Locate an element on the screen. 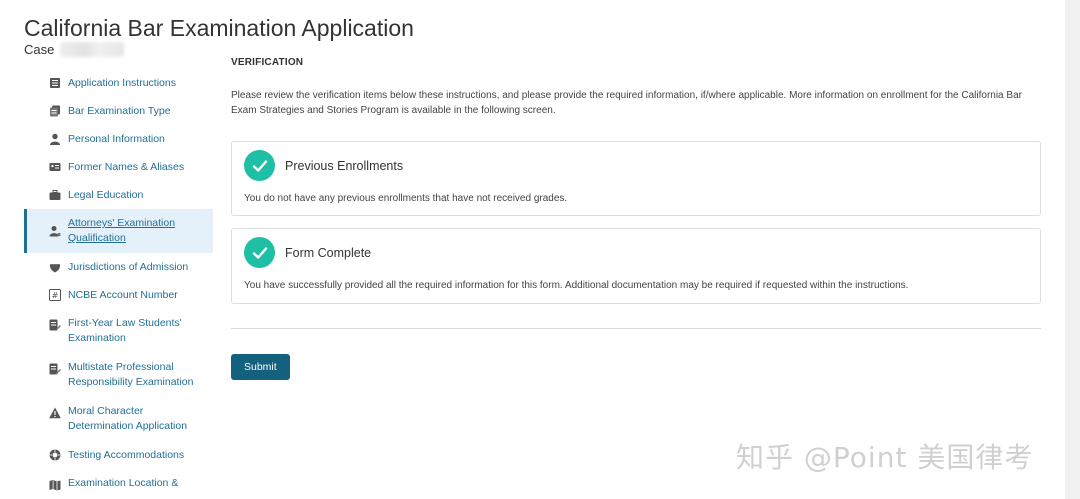  briefcase-icon is located at coordinates (55, 195).